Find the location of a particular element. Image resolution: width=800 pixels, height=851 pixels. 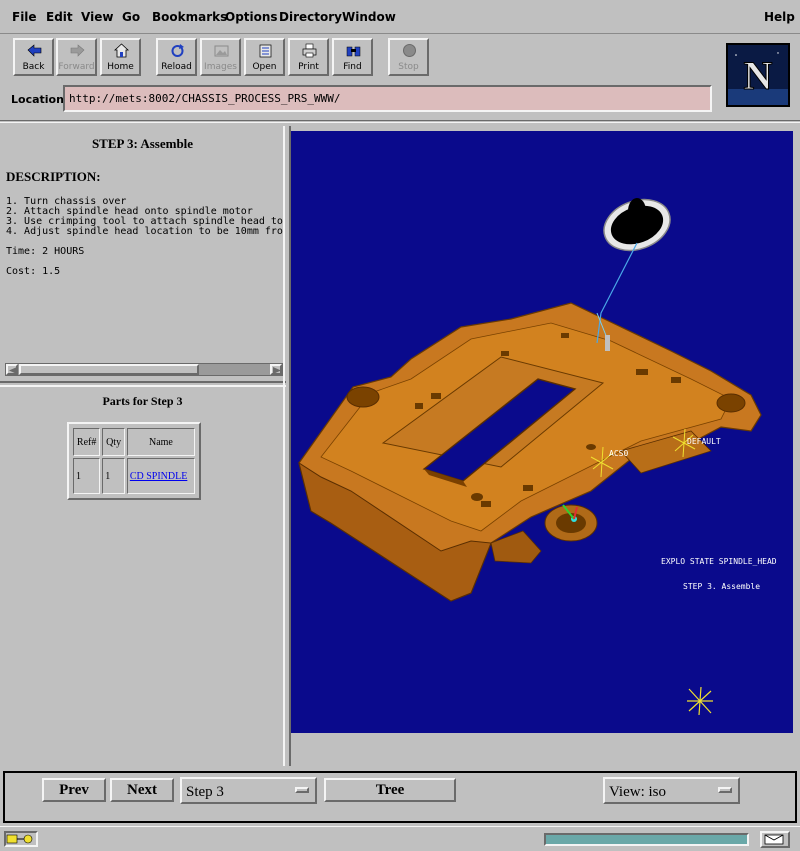

back-arrow-icon is located at coordinates (34, 50).